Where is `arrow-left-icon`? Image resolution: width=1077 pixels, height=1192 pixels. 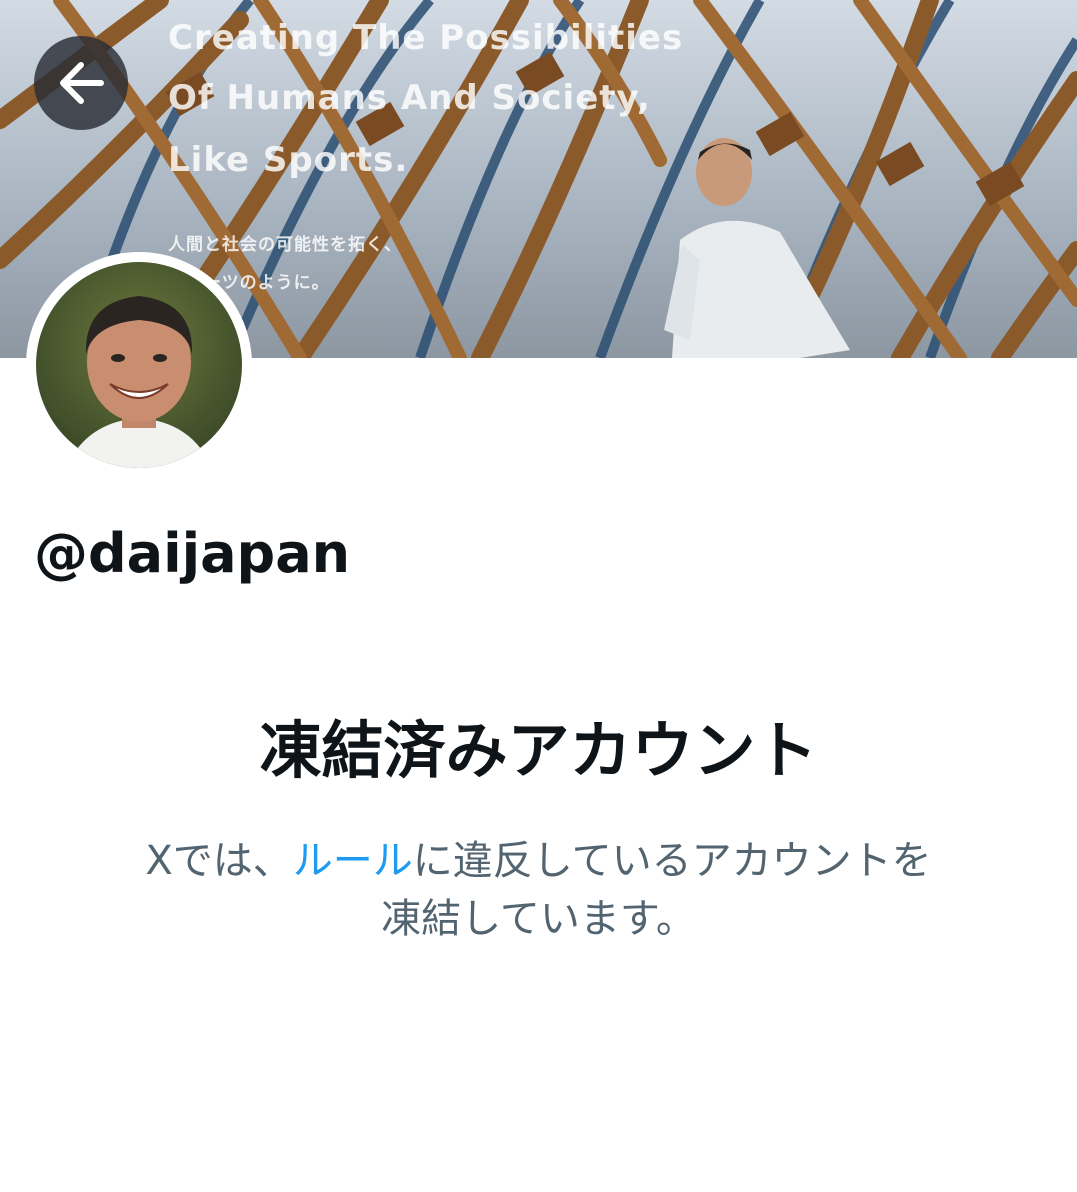 arrow-left-icon is located at coordinates (82, 83).